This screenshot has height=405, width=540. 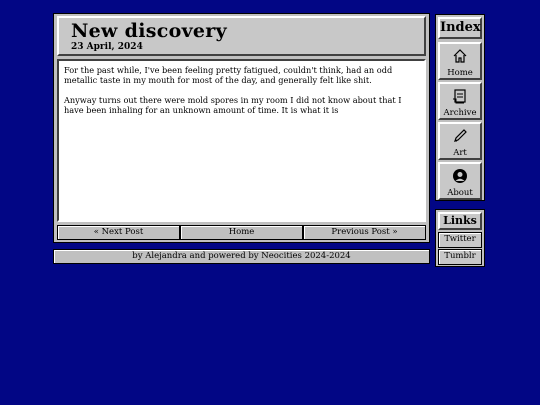 I want to click on twitter-link: Twitter, so click(x=460, y=240).